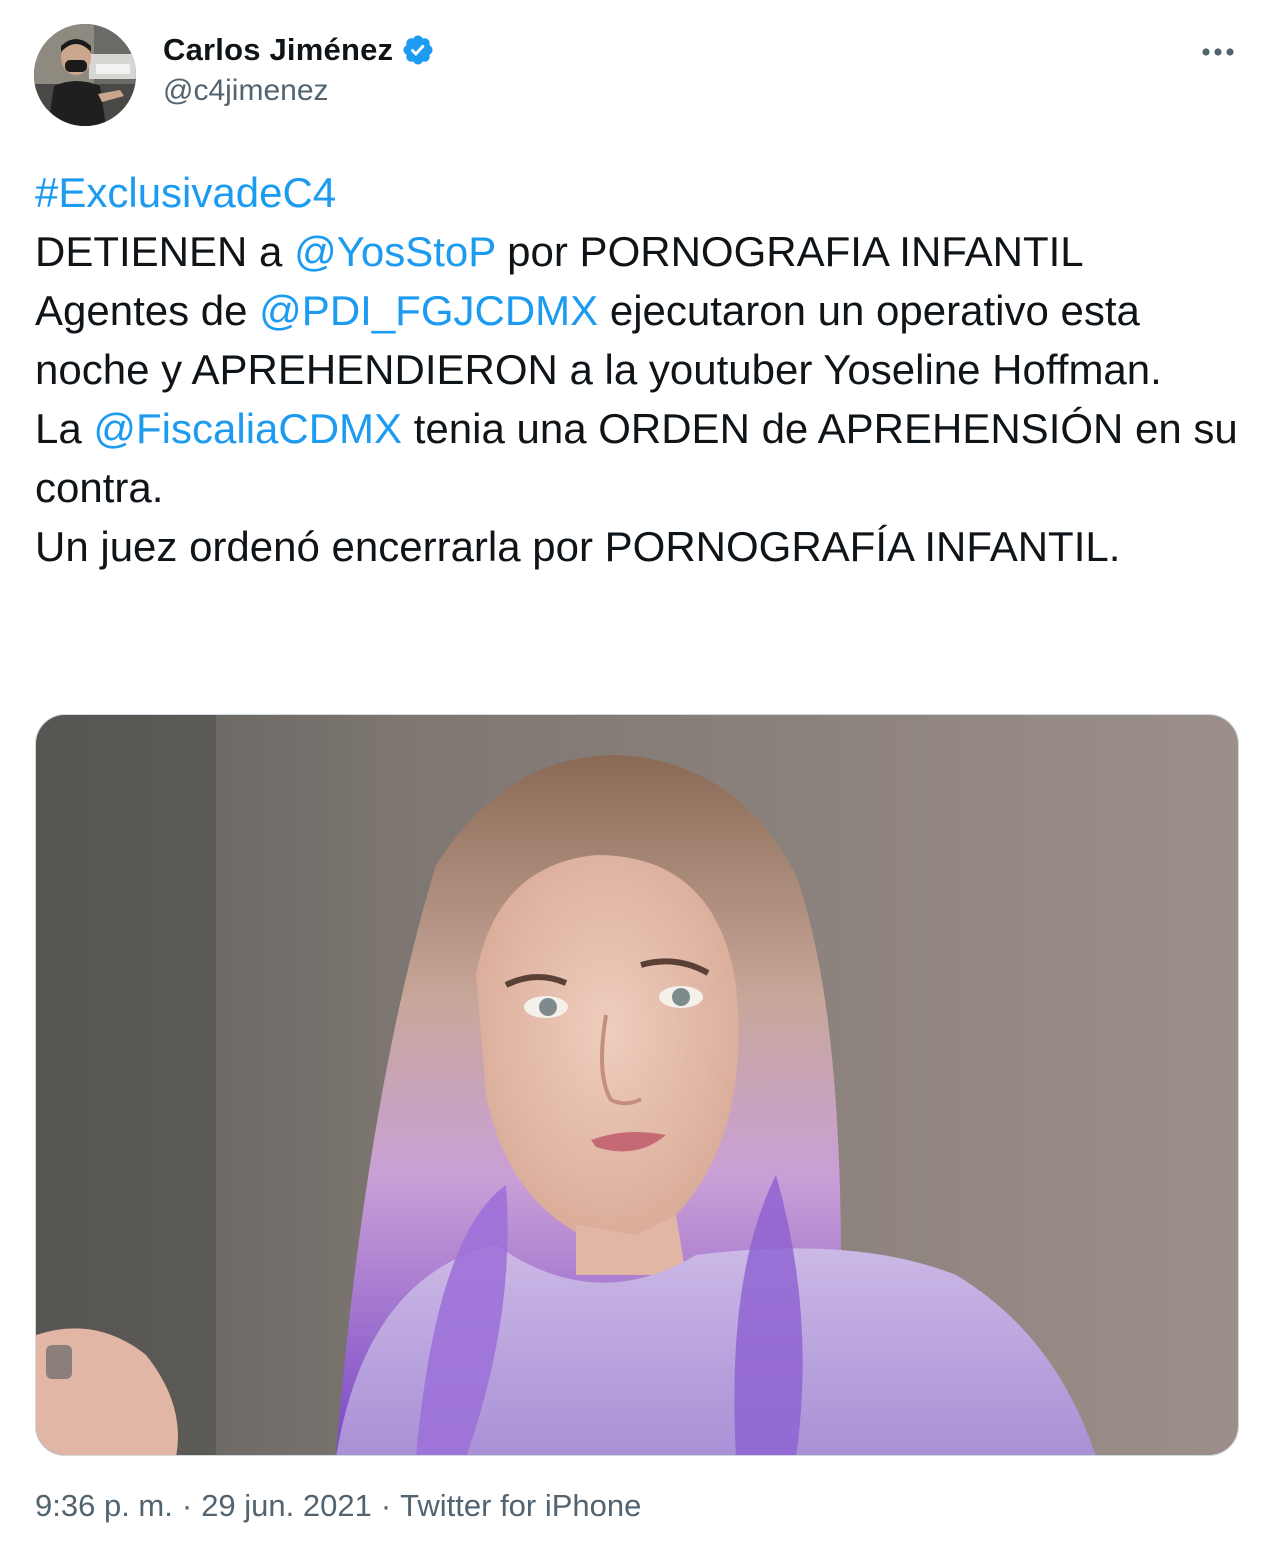 The image size is (1280, 1549). I want to click on tweet-date: 29 jun. 2021, so click(286, 1506).